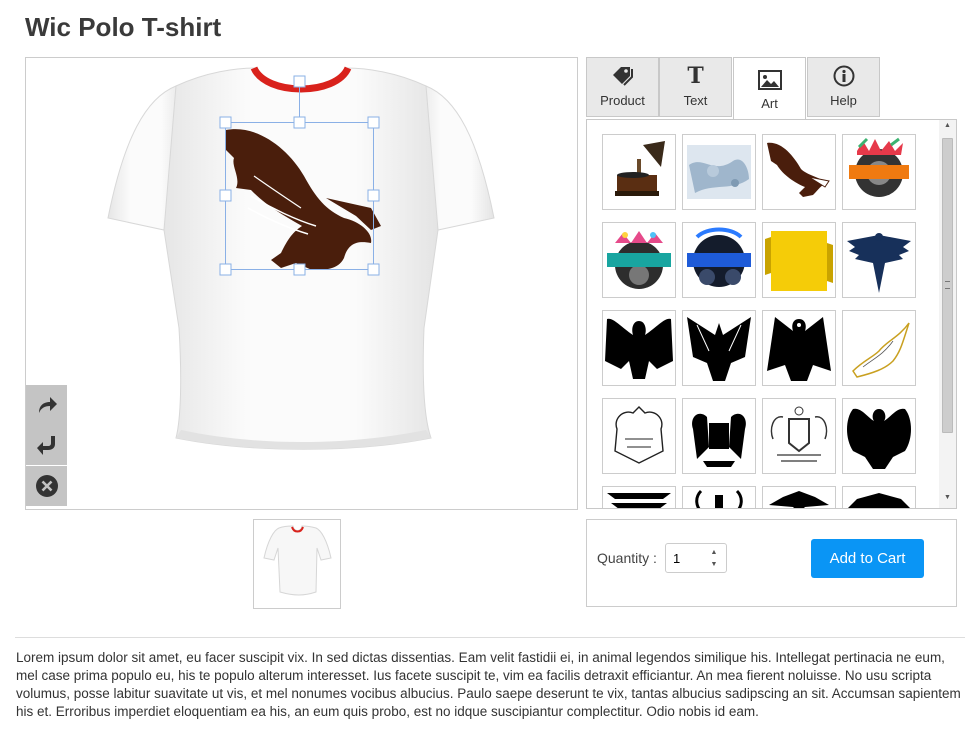  I want to click on redo-button, so click(46, 405).